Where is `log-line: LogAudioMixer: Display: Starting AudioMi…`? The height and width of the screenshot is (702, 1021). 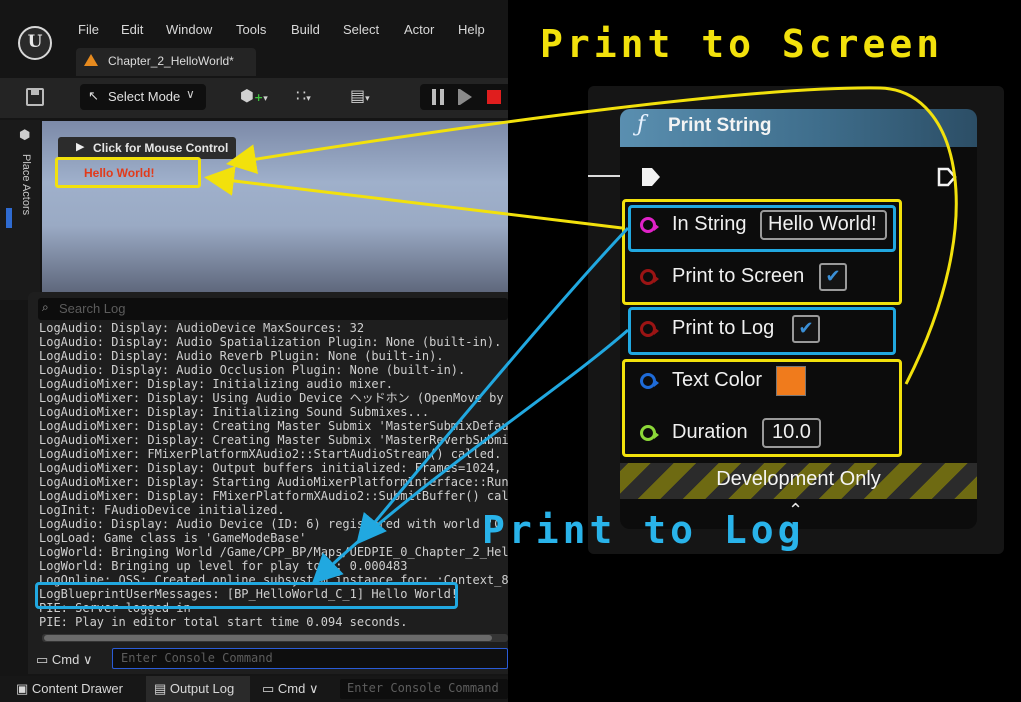
log-line: LogAudioMixer: Display: Starting AudioMi… is located at coordinates (273, 482).